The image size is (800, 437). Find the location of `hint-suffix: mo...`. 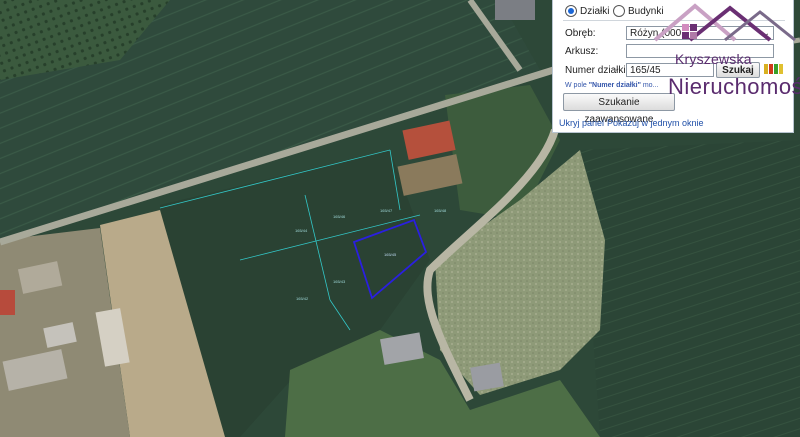

hint-suffix: mo... is located at coordinates (649, 85).